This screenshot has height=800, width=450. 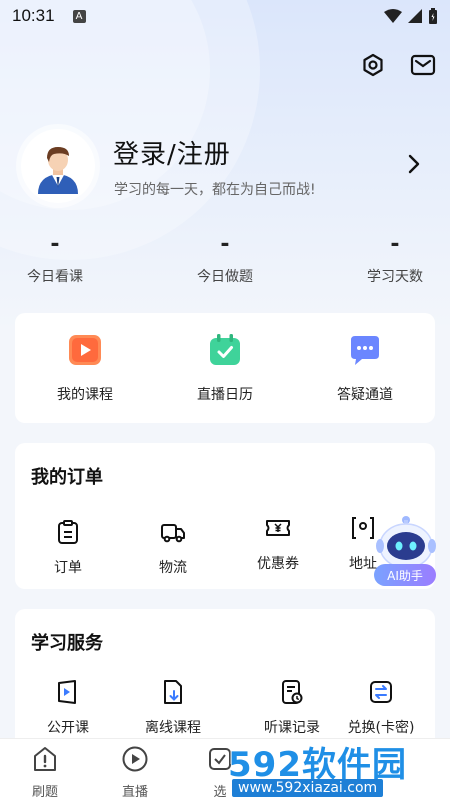 What do you see at coordinates (225, 16) in the screenshot?
I see `status-bar: 10:31 A` at bounding box center [225, 16].